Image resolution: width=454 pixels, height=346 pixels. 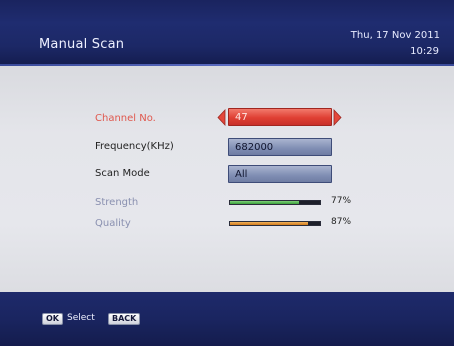 I want to click on quality-meter, so click(x=275, y=223).